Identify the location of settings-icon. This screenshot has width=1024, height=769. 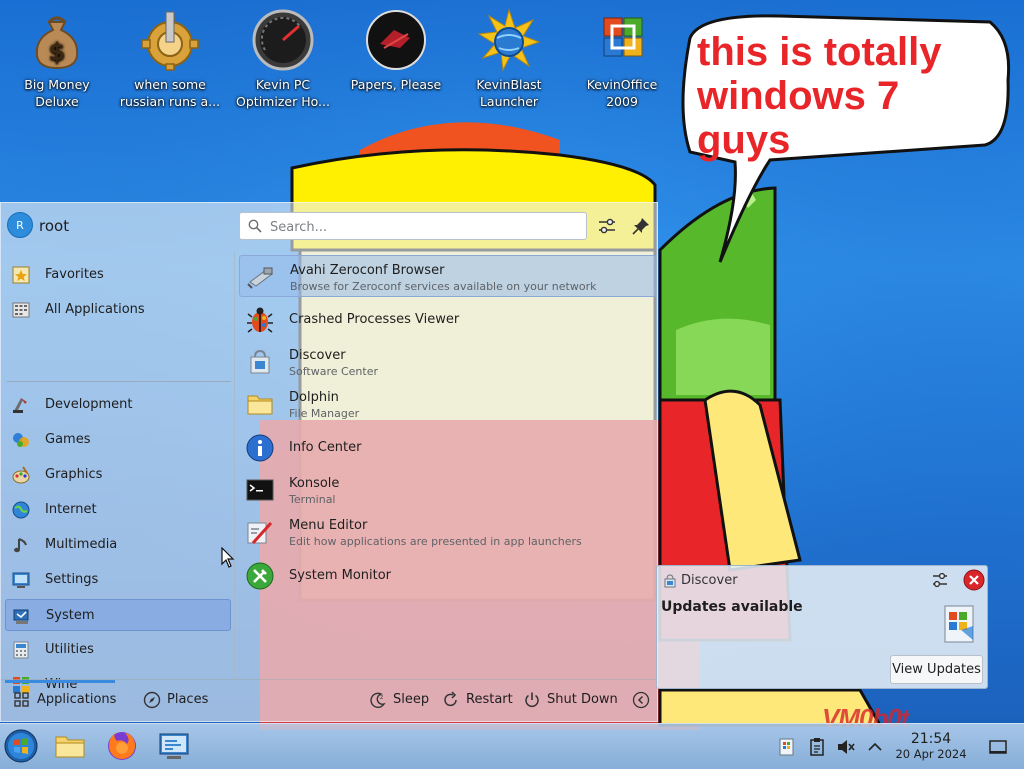
(21, 580).